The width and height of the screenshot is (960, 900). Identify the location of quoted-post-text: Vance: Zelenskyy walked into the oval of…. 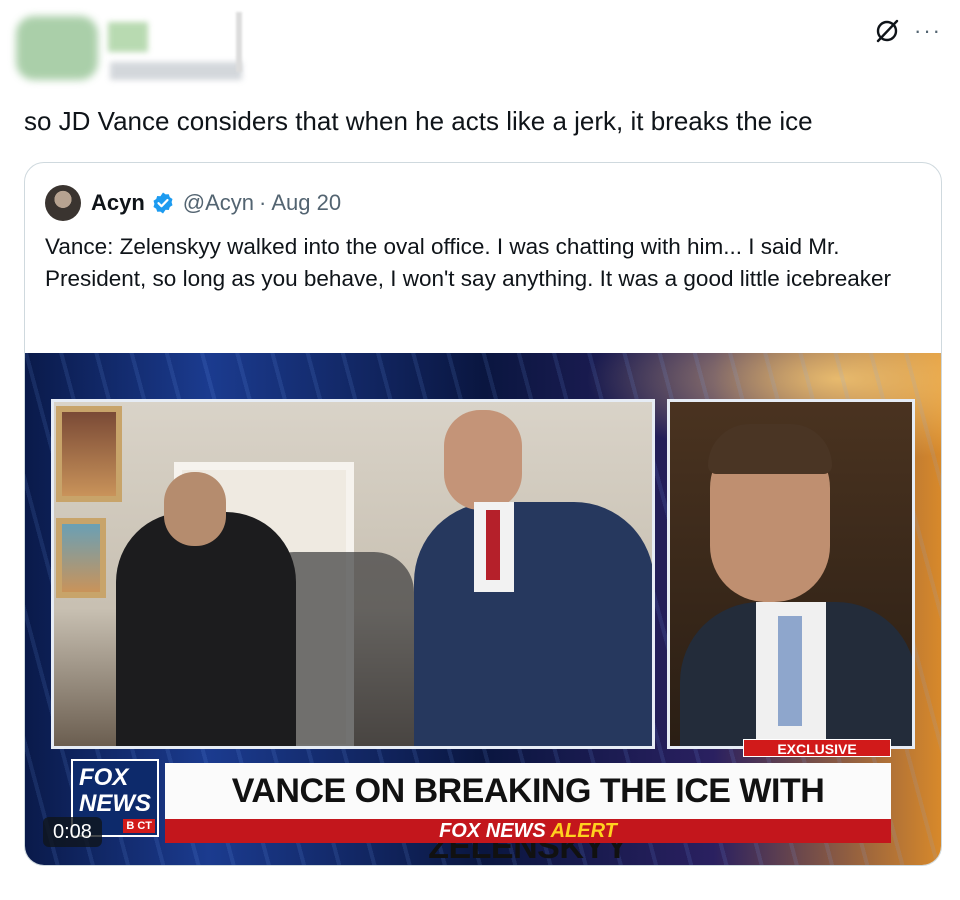
(468, 262).